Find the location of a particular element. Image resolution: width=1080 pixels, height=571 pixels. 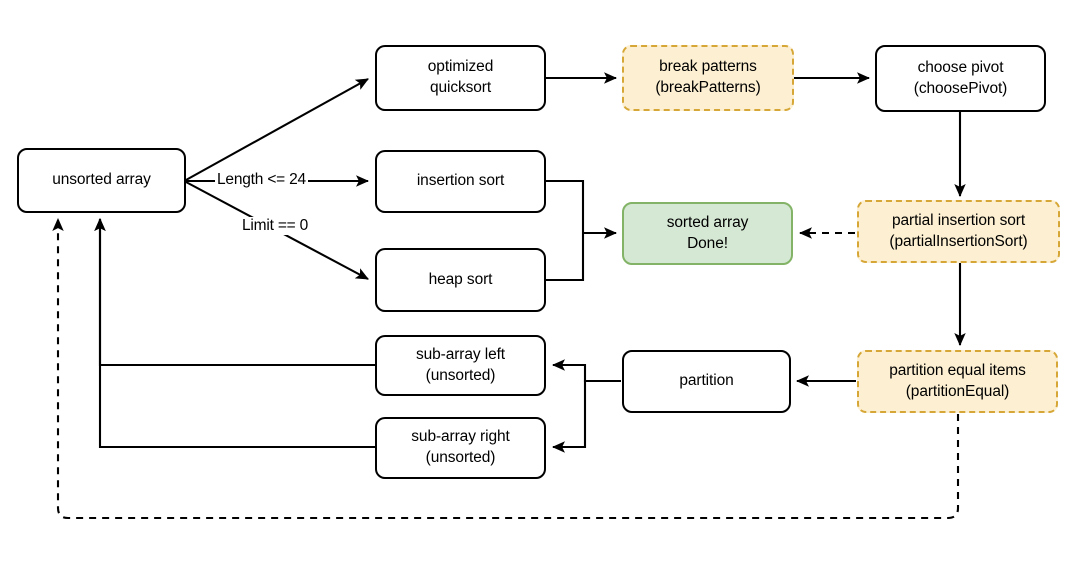

node-insertion-sort-label: insertion sort is located at coordinates (460, 181).